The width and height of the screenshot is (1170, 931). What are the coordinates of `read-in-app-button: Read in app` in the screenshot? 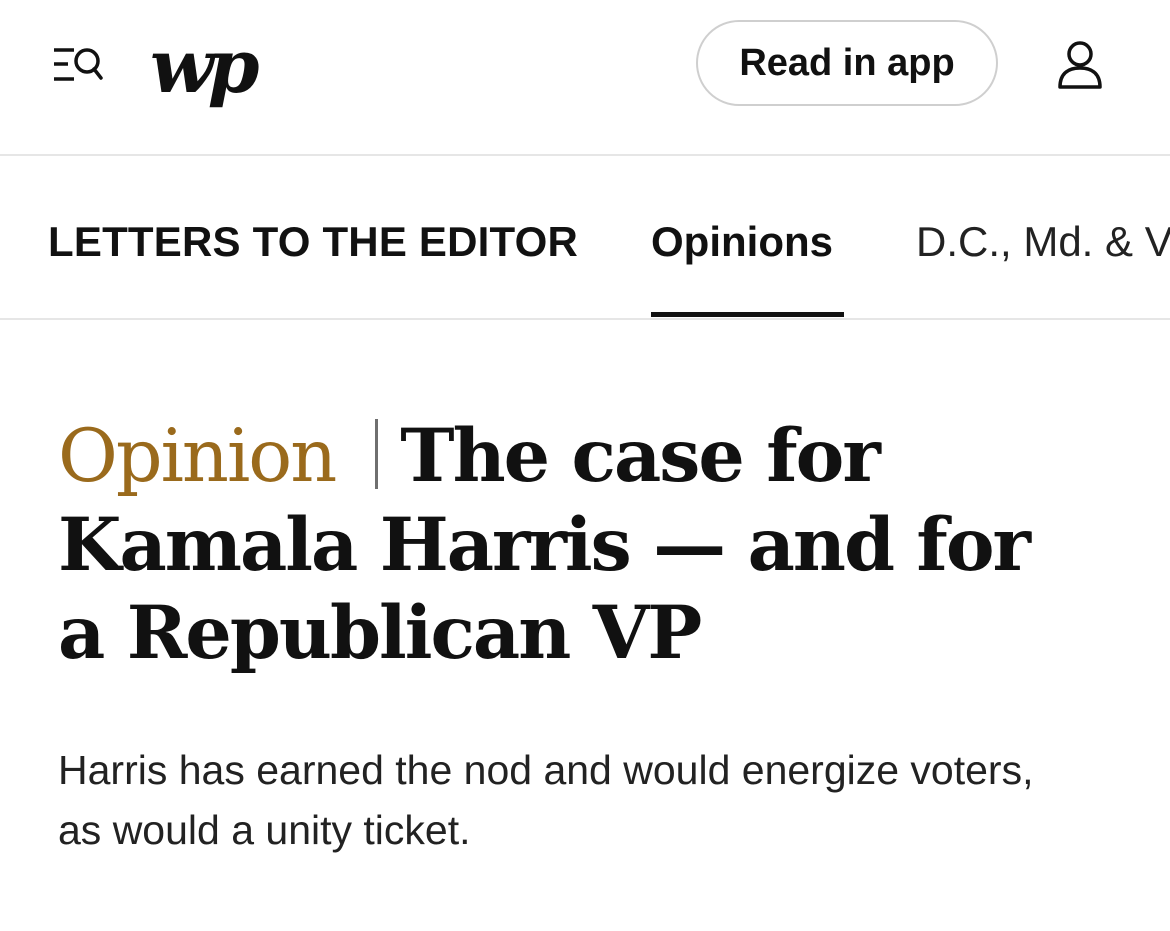 It's located at (847, 63).